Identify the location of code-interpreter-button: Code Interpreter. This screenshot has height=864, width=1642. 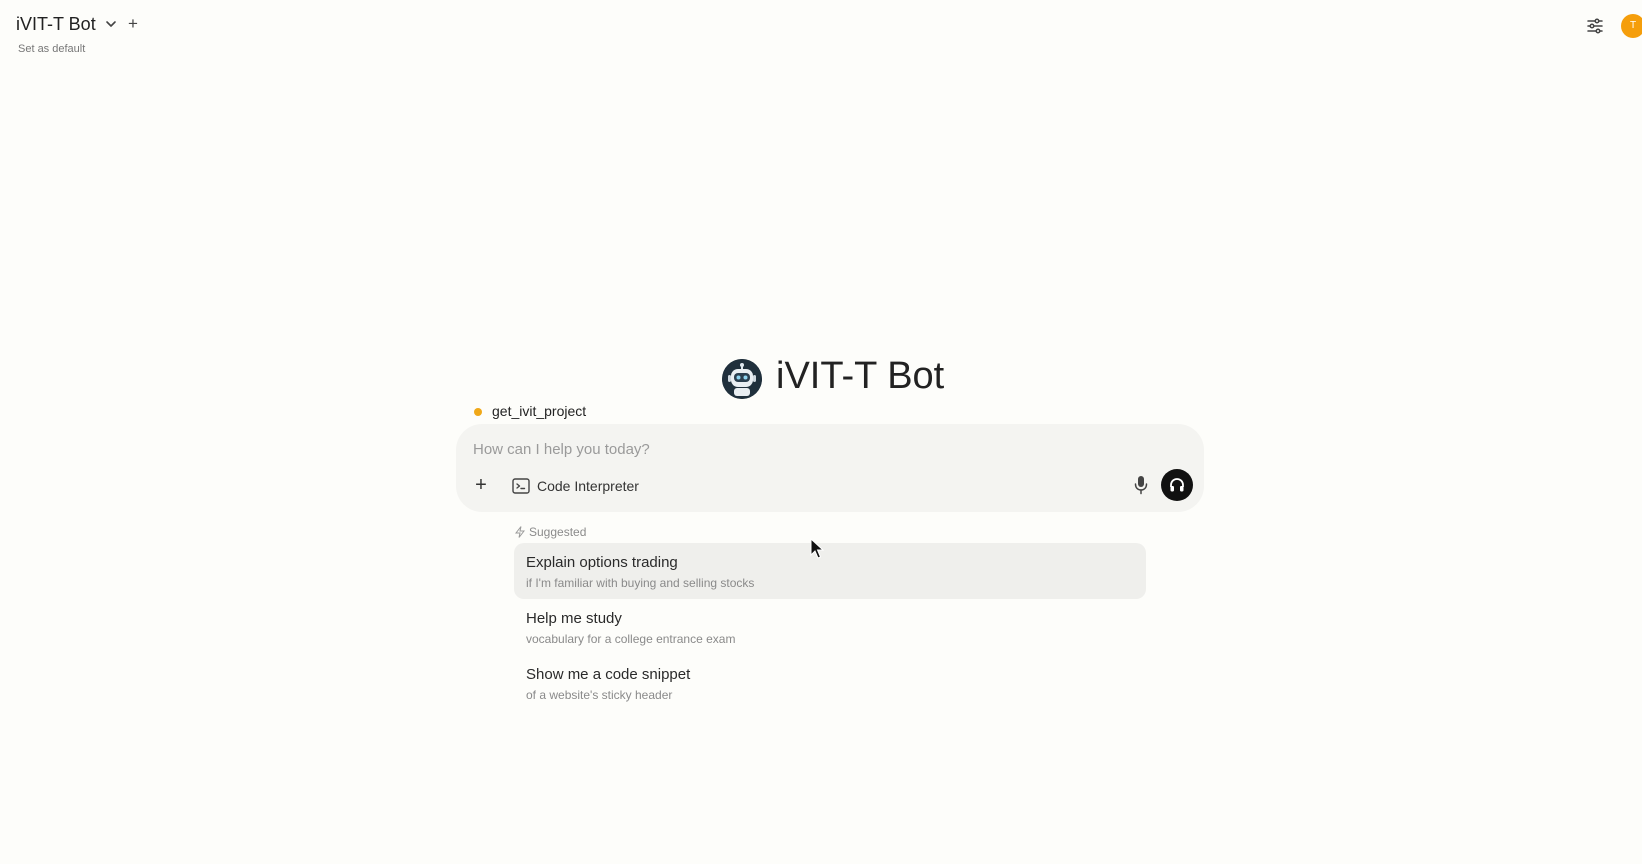
(575, 486).